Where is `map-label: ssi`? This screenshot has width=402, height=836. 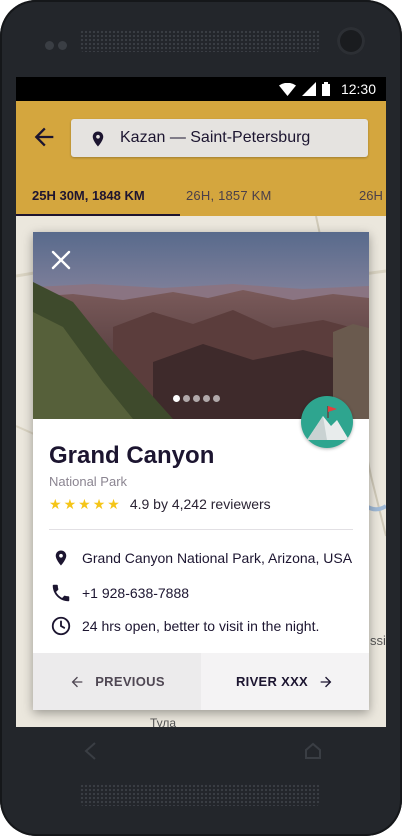 map-label: ssi is located at coordinates (378, 640).